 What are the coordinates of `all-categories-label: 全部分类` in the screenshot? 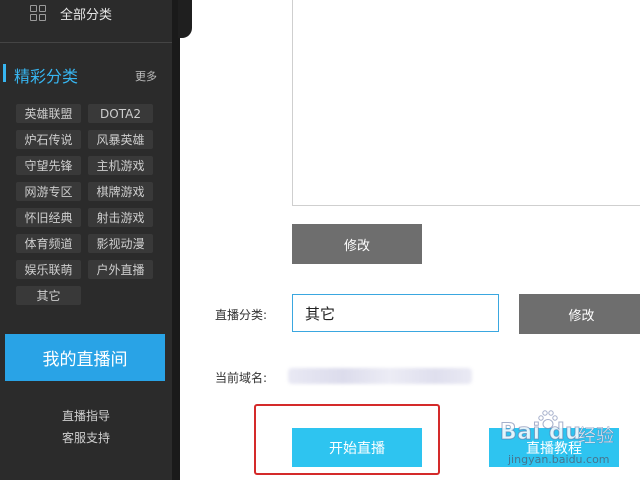 It's located at (86, 15).